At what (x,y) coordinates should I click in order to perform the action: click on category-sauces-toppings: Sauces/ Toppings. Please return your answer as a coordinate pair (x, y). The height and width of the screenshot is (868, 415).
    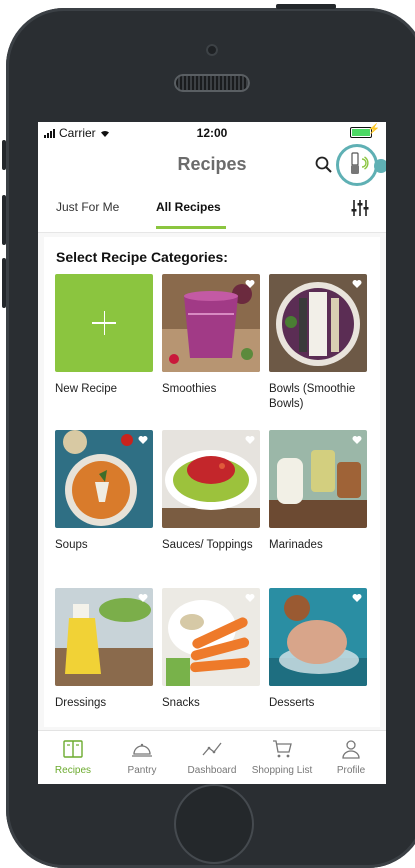
    Looking at the image, I should click on (211, 491).